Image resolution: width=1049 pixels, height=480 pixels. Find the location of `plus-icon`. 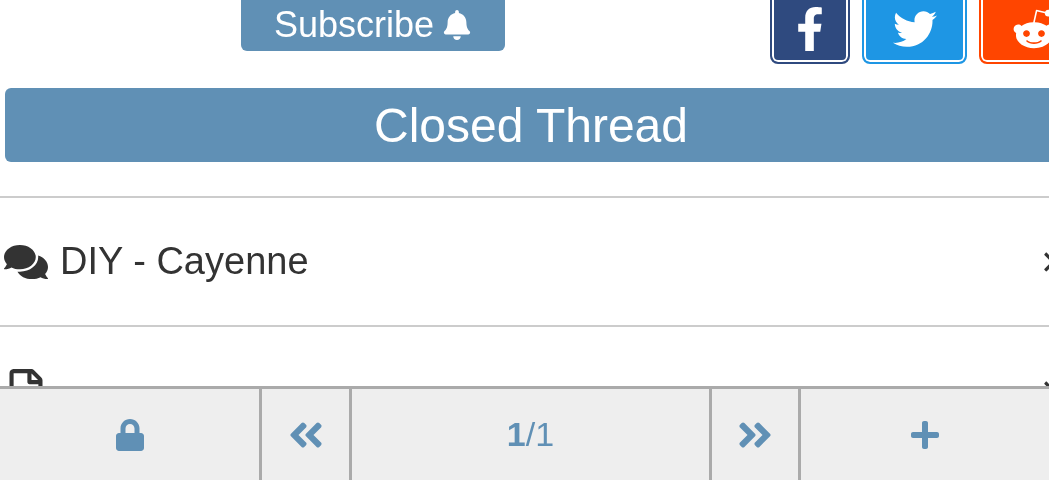

plus-icon is located at coordinates (925, 434).